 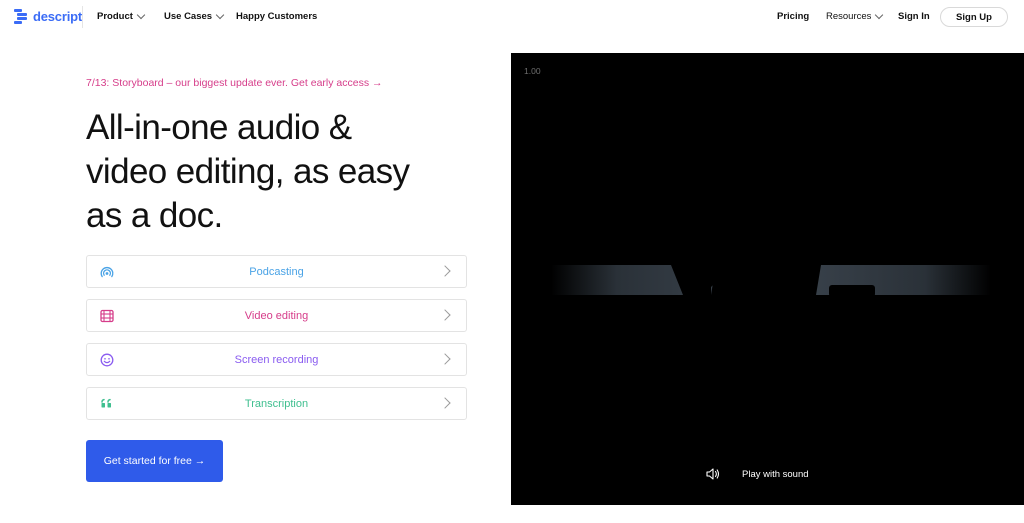 I want to click on use-case-label: Transcription, so click(x=276, y=403).